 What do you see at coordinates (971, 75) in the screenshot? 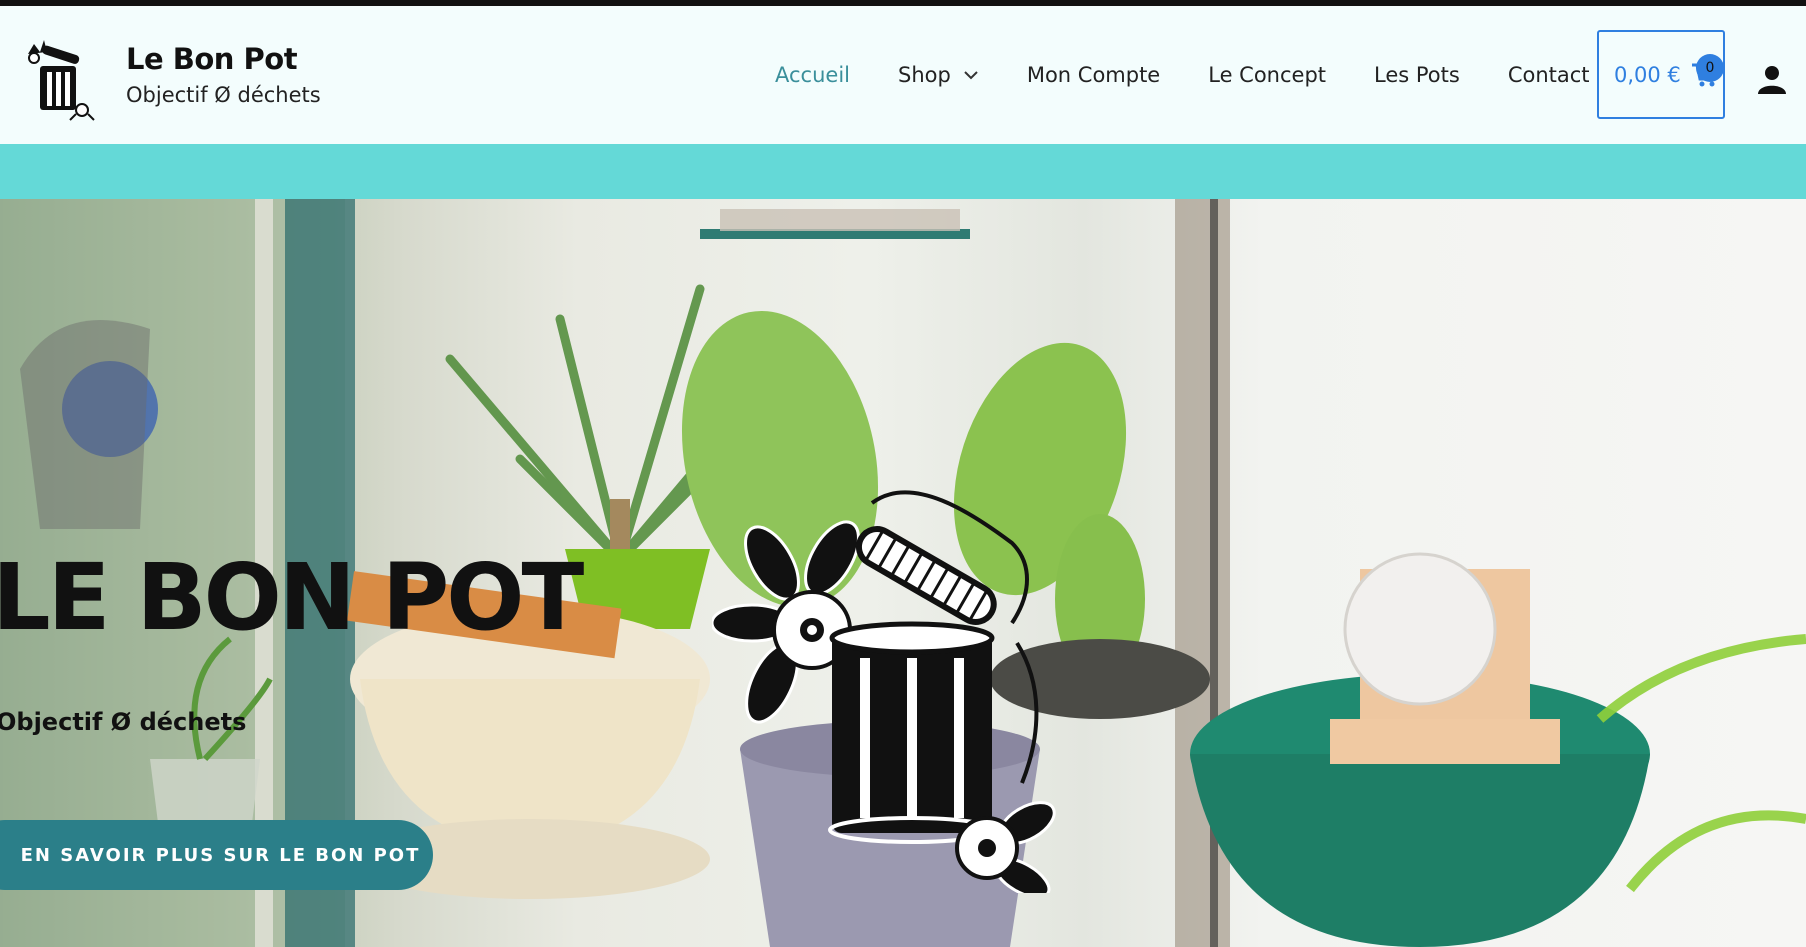
I see `chevron-down-icon` at bounding box center [971, 75].